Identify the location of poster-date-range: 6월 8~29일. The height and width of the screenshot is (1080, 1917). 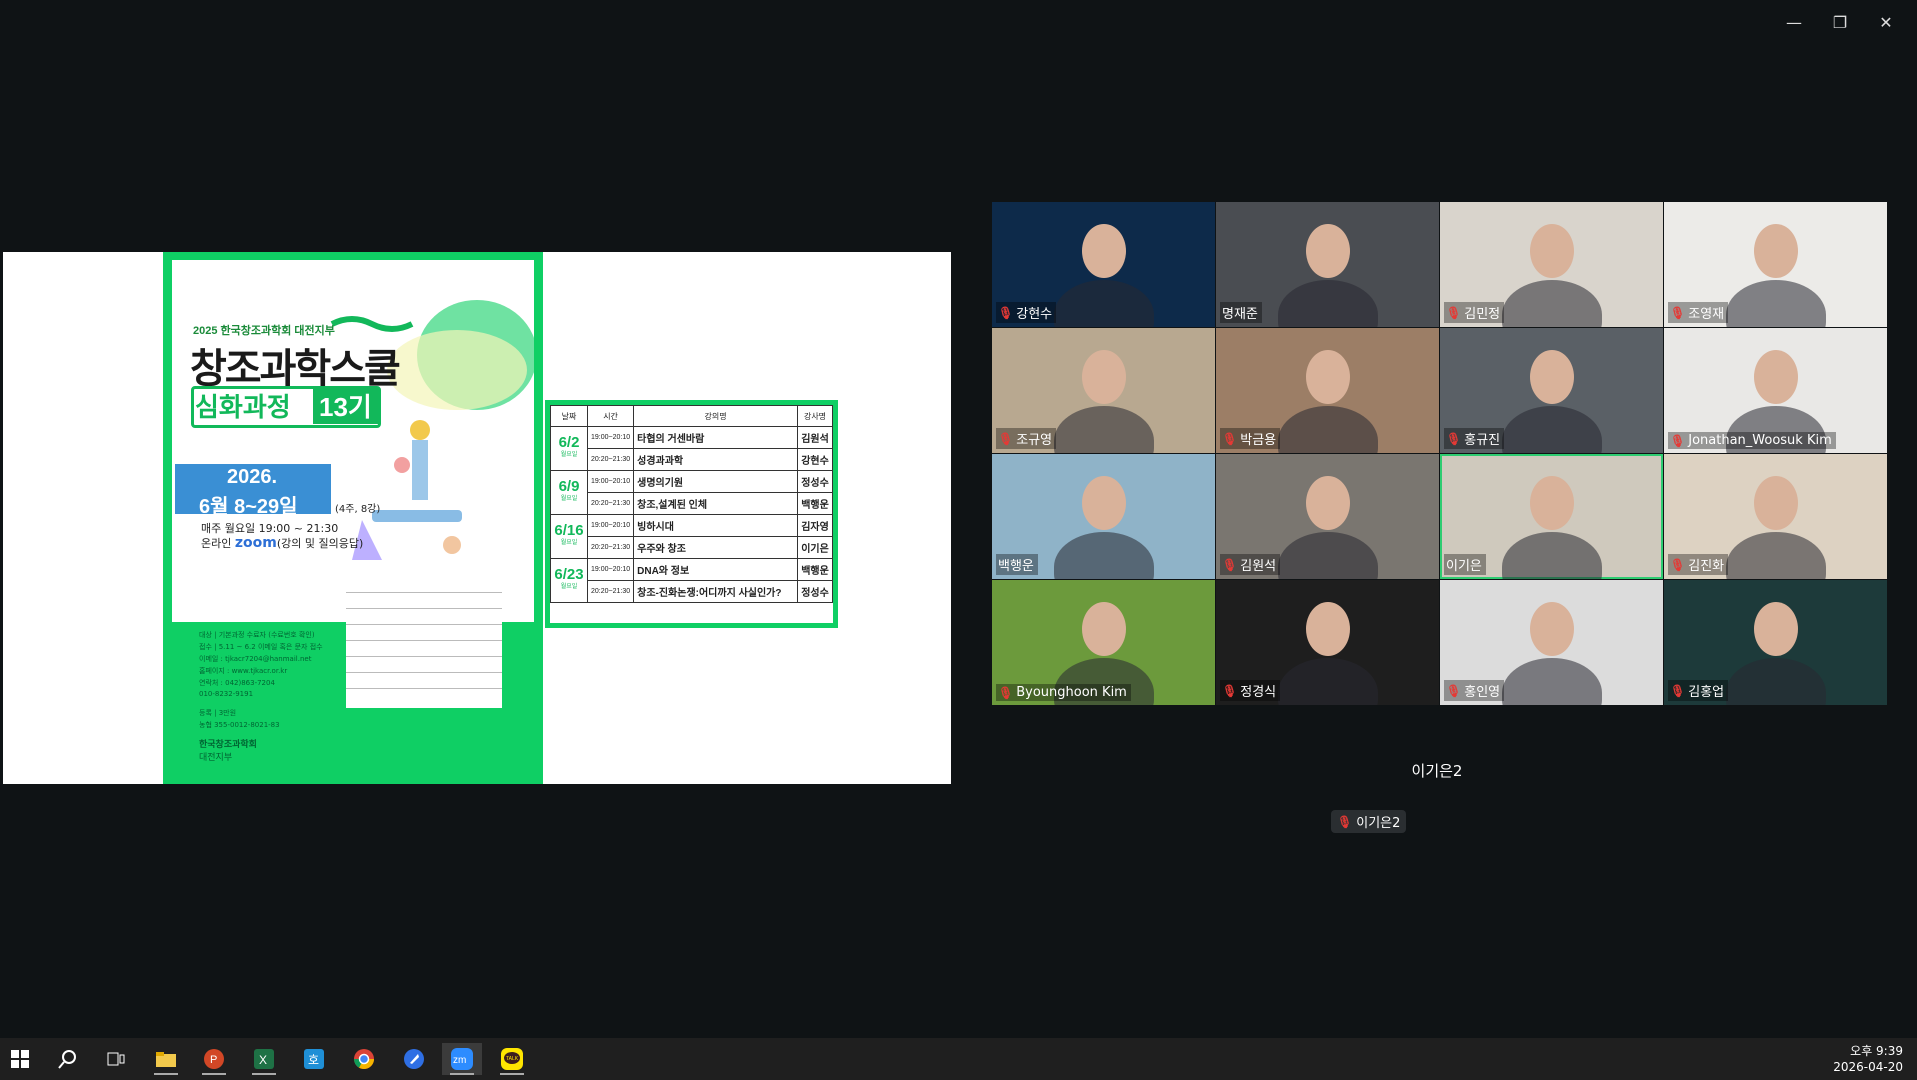
(248, 507).